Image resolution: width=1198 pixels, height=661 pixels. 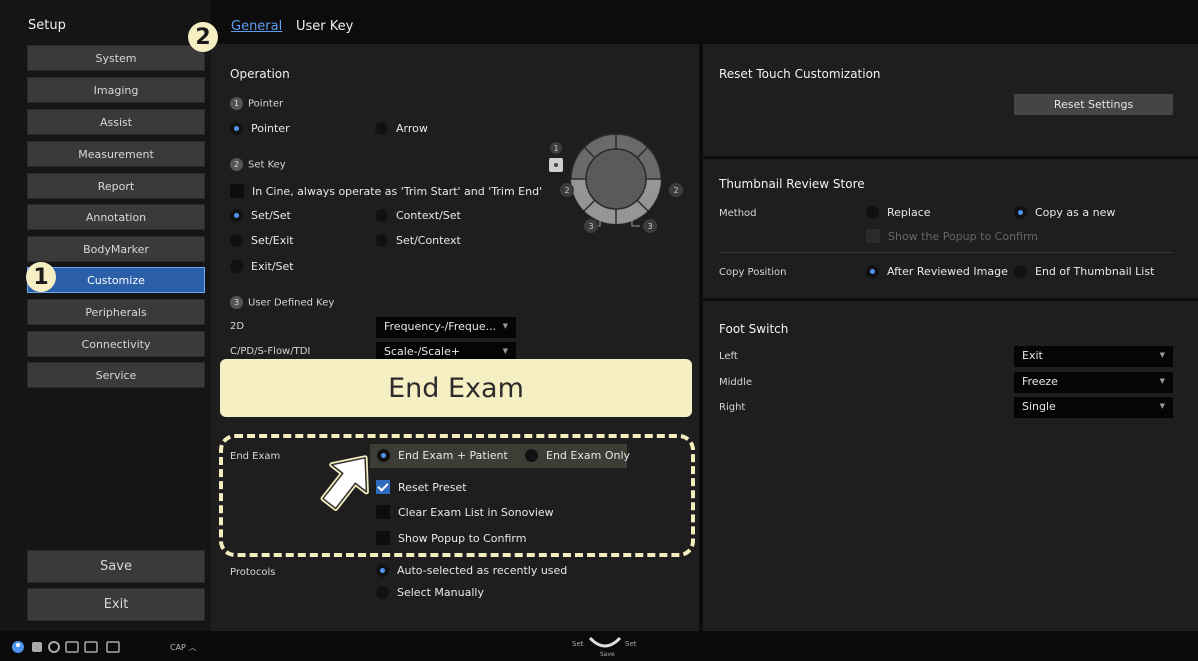 I want to click on end-exam-banner: End Exam, so click(x=456, y=388).